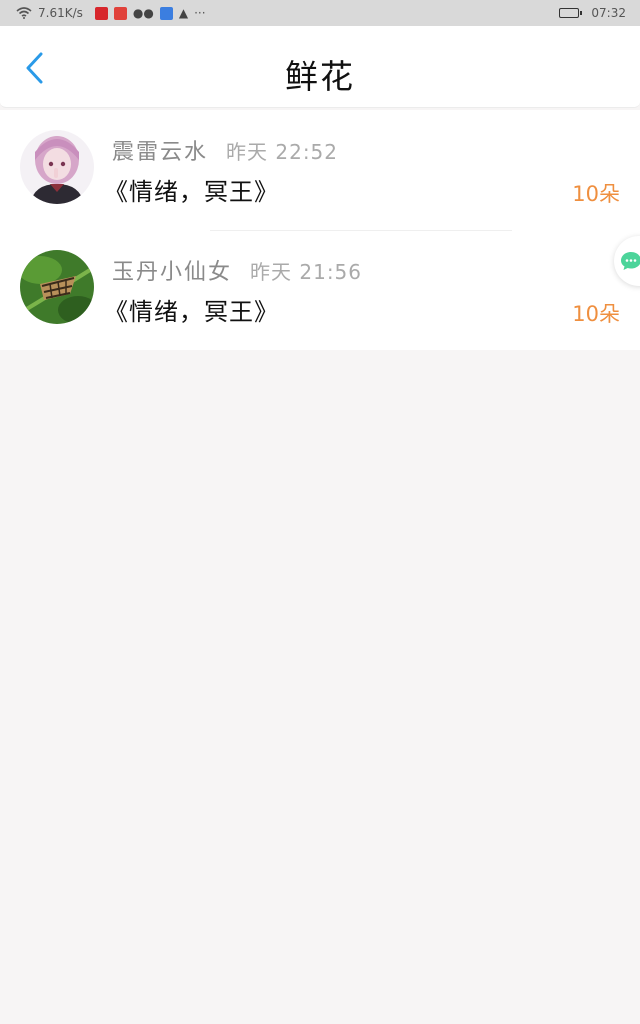 The image size is (640, 1024). What do you see at coordinates (166, 13) in the screenshot?
I see `message-app-icon` at bounding box center [166, 13].